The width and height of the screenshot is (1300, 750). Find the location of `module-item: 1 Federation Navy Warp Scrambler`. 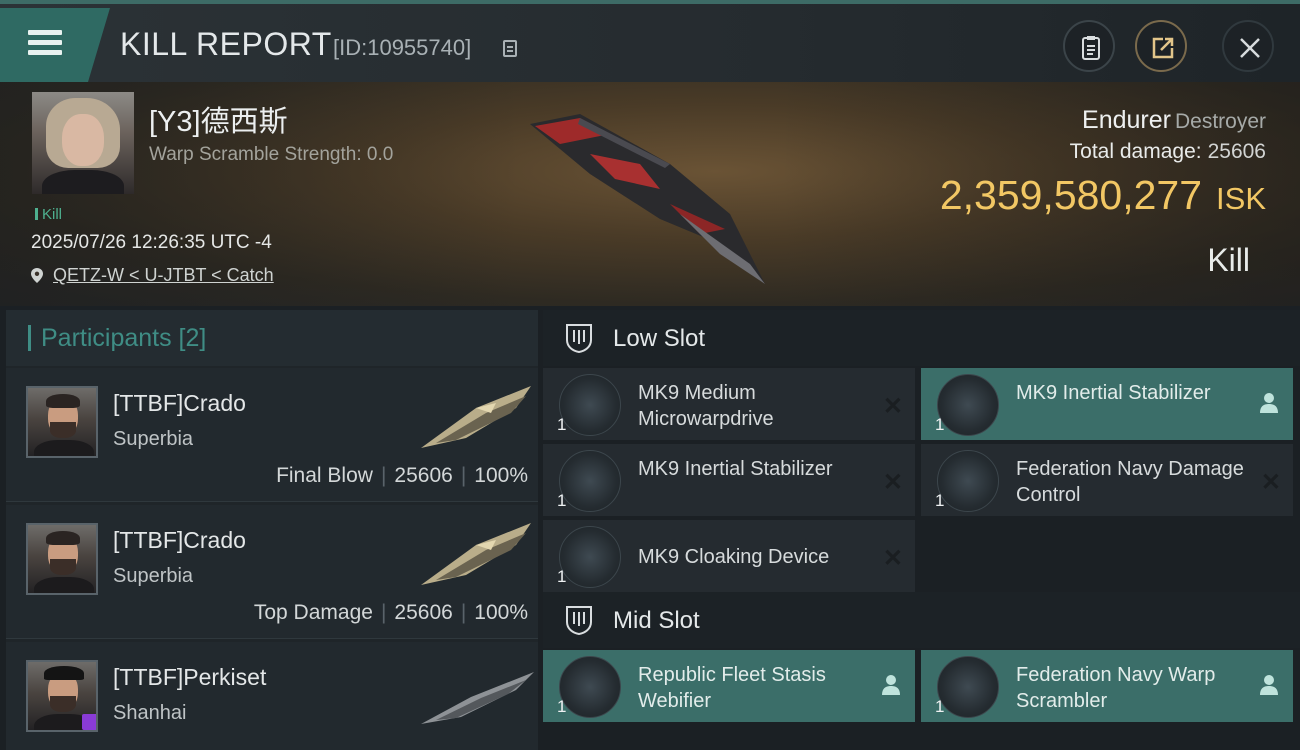

module-item: 1 Federation Navy Warp Scrambler is located at coordinates (1107, 686).